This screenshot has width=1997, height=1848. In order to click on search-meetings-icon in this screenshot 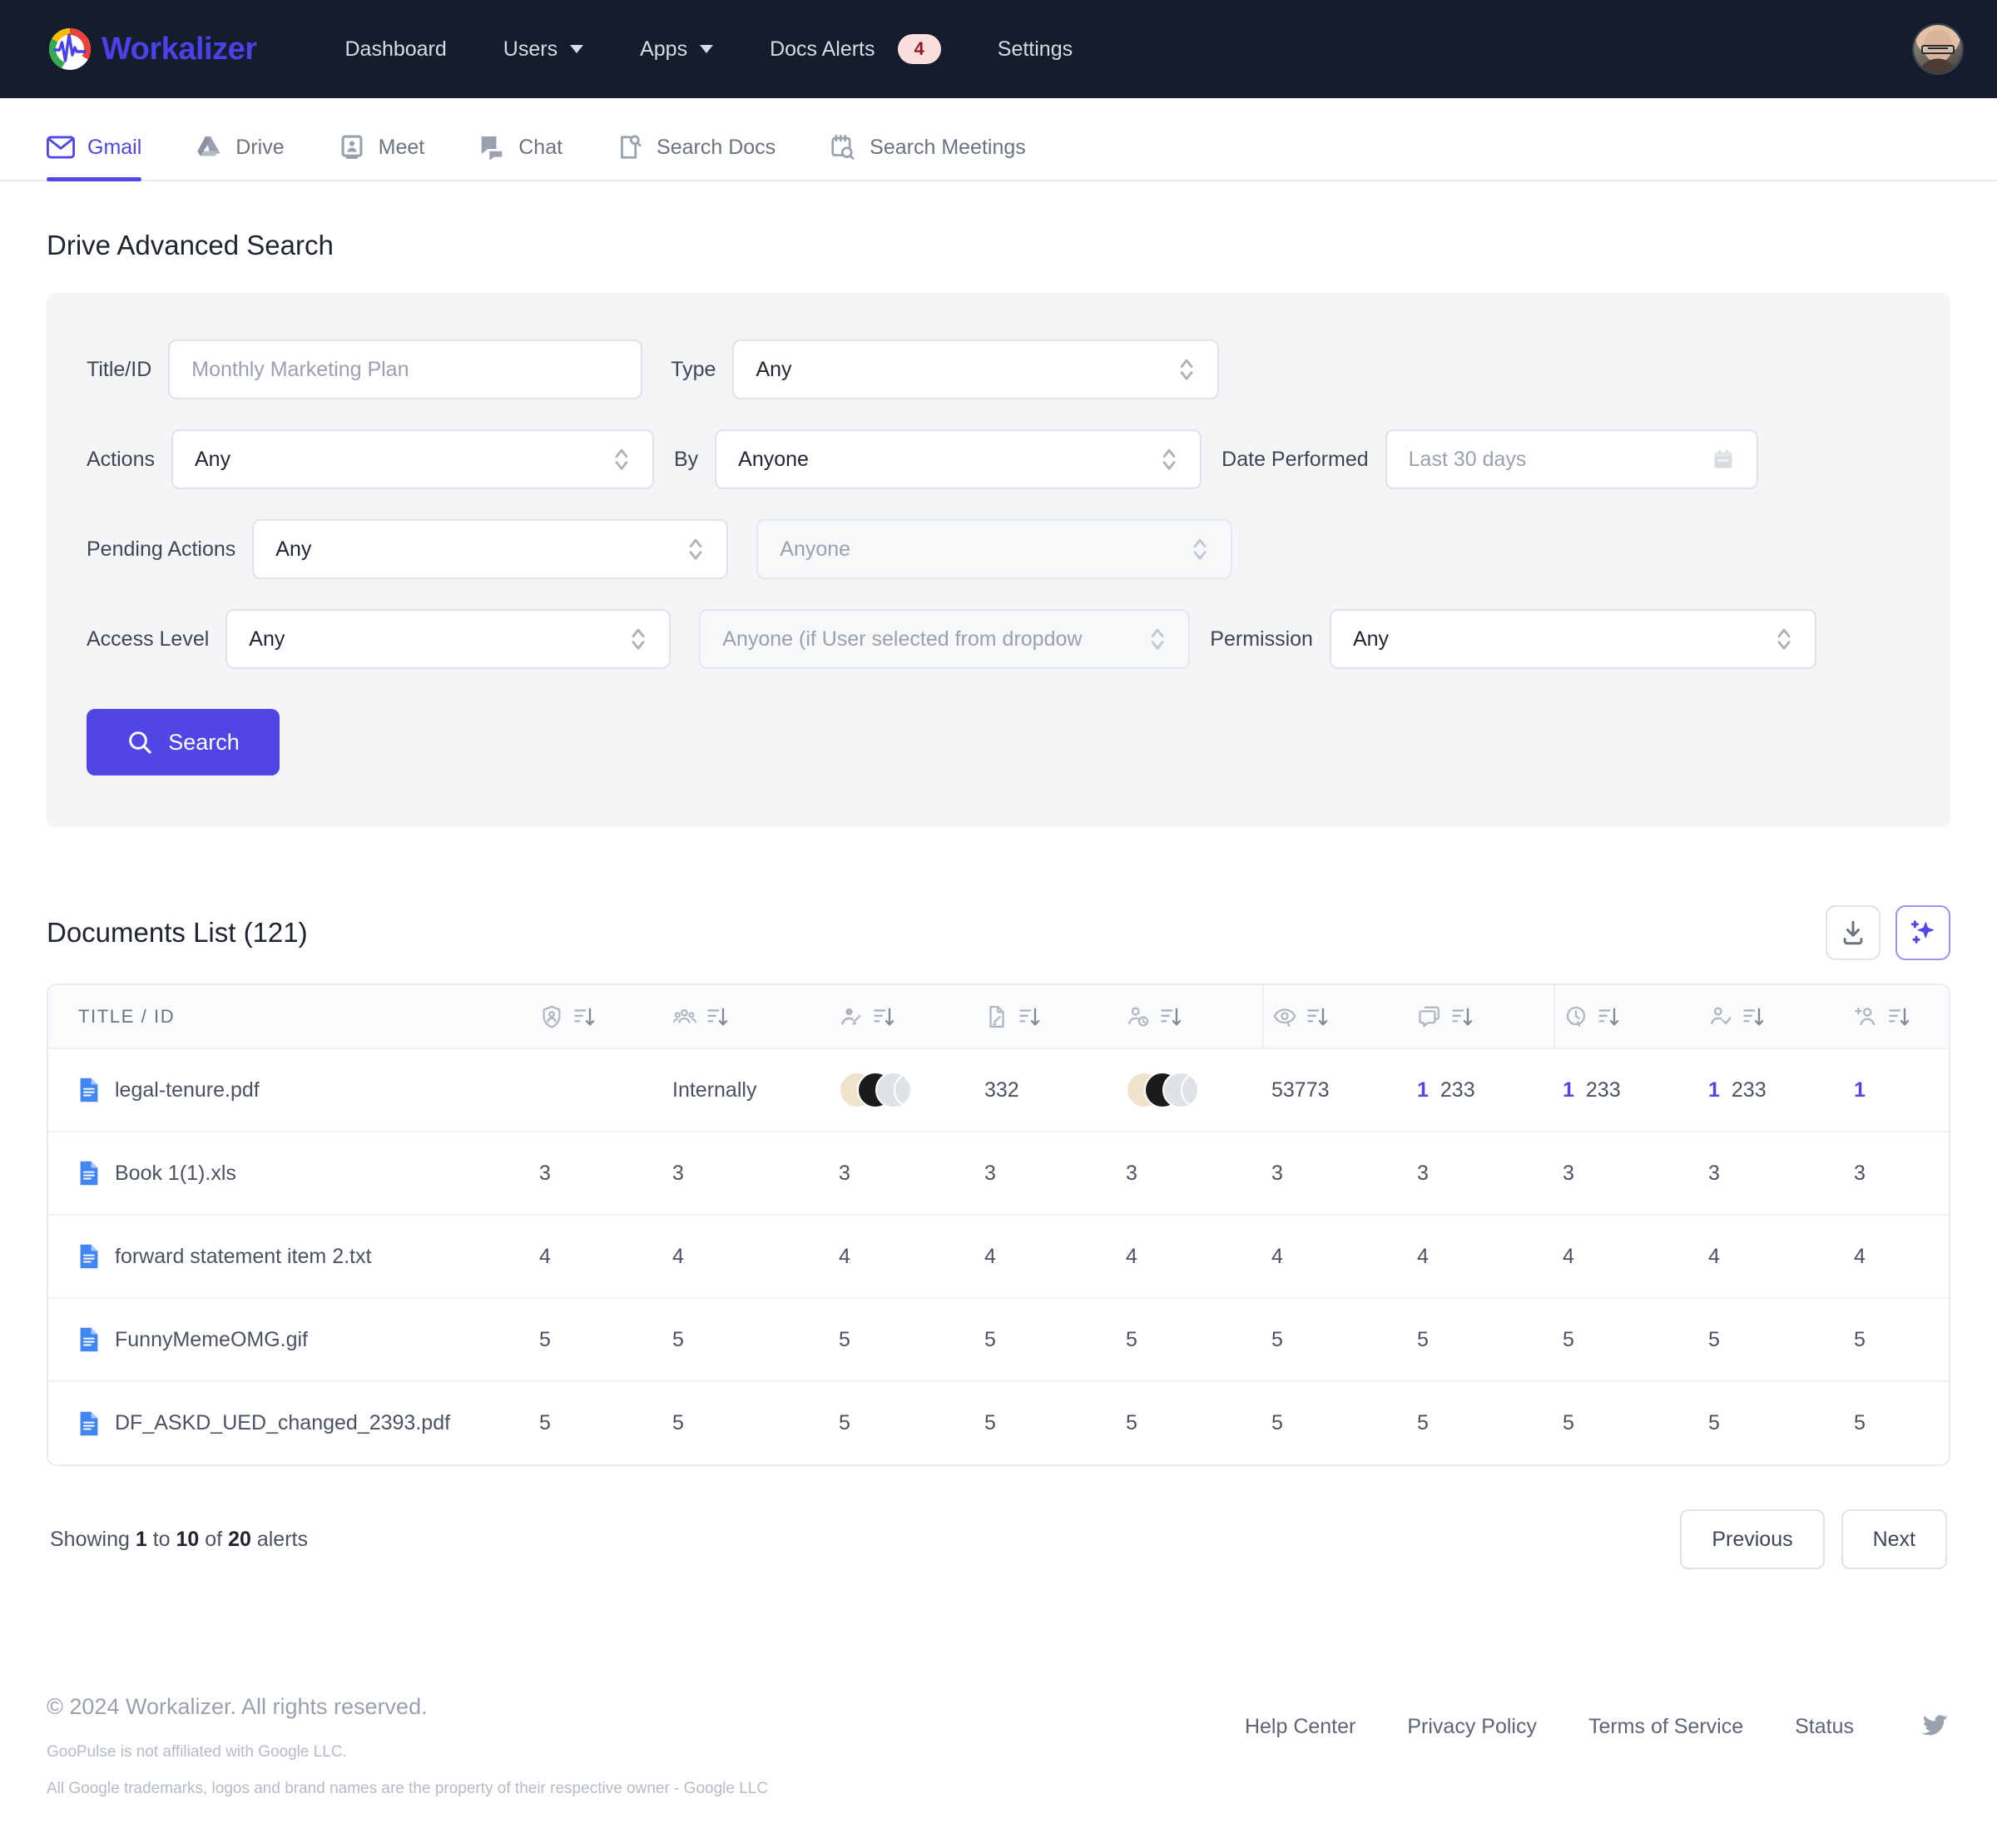, I will do `click(843, 148)`.